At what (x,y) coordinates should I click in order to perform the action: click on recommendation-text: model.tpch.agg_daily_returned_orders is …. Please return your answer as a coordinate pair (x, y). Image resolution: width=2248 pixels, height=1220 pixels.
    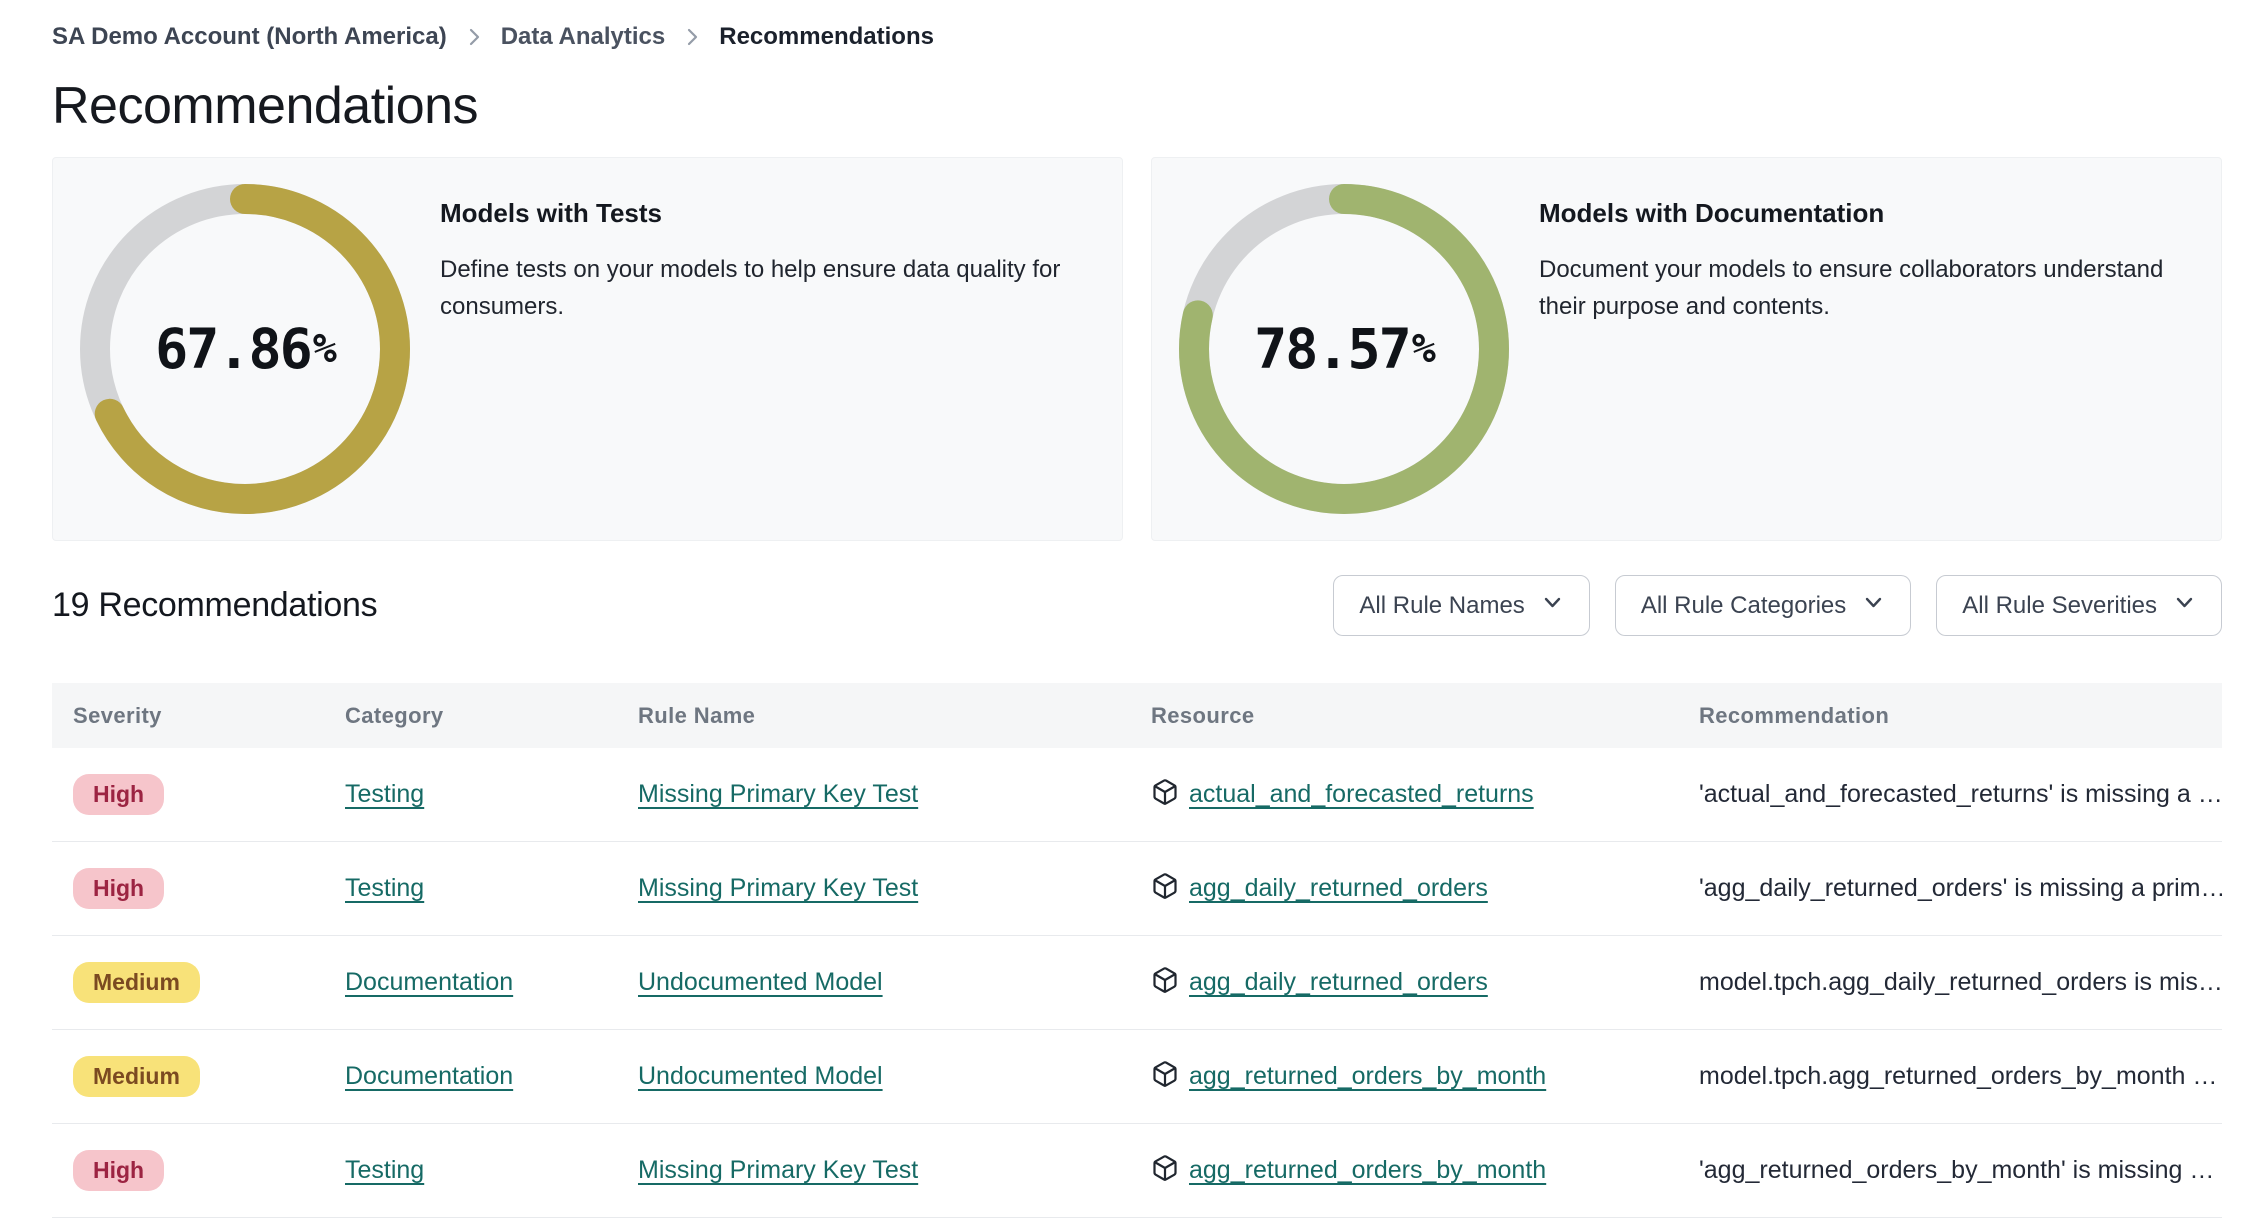
    Looking at the image, I should click on (1960, 982).